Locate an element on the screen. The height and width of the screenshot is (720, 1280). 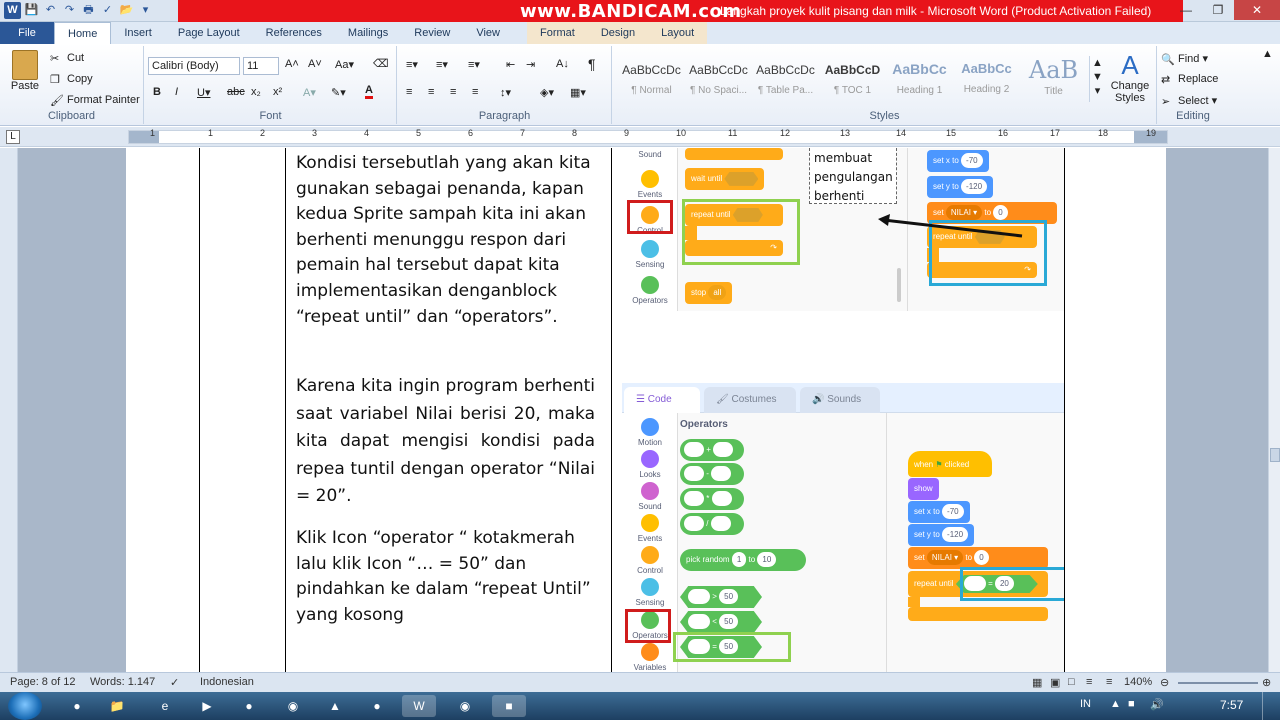
align-left-icon: ≡ is located at coordinates (409, 92).